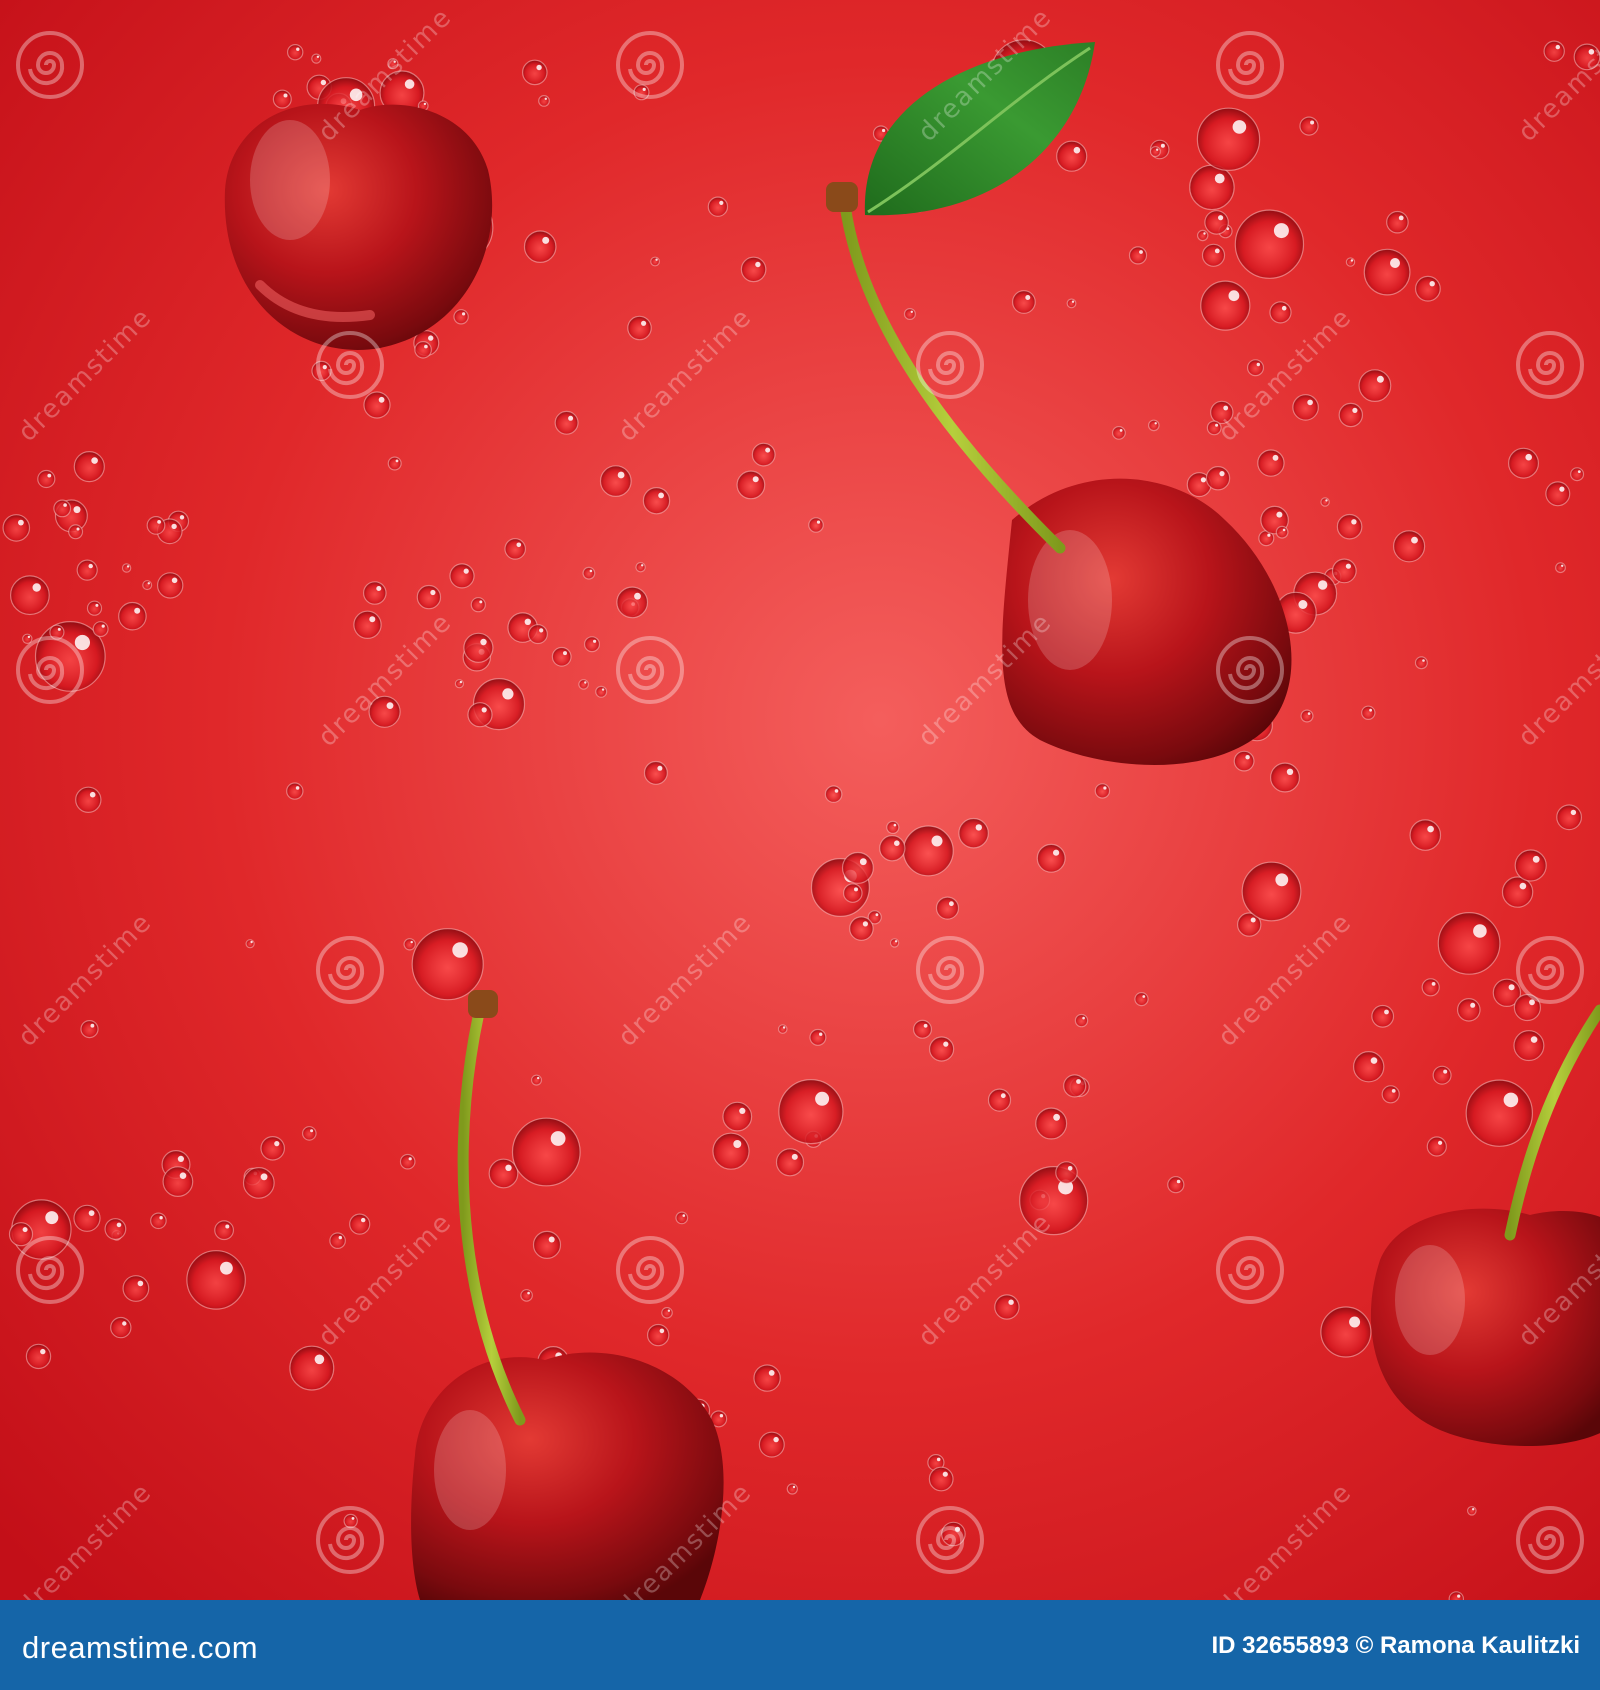 The width and height of the screenshot is (1600, 1690). What do you see at coordinates (140, 1648) in the screenshot?
I see `footer-site-link: dreamstime.com` at bounding box center [140, 1648].